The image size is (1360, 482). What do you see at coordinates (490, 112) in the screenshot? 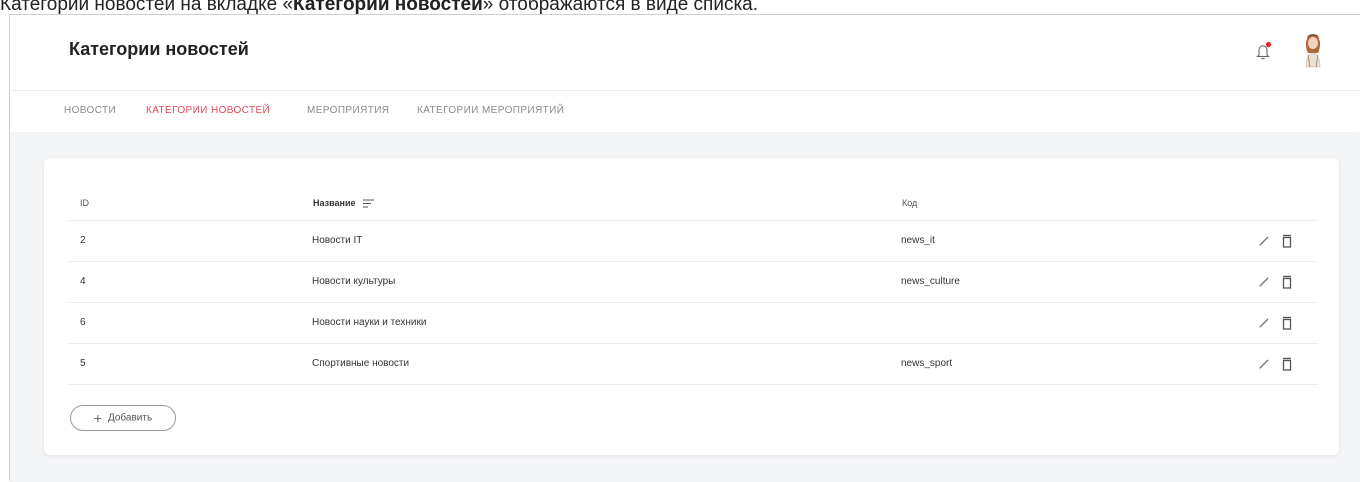
I see `tab-event-categories: Категории мероприятий` at bounding box center [490, 112].